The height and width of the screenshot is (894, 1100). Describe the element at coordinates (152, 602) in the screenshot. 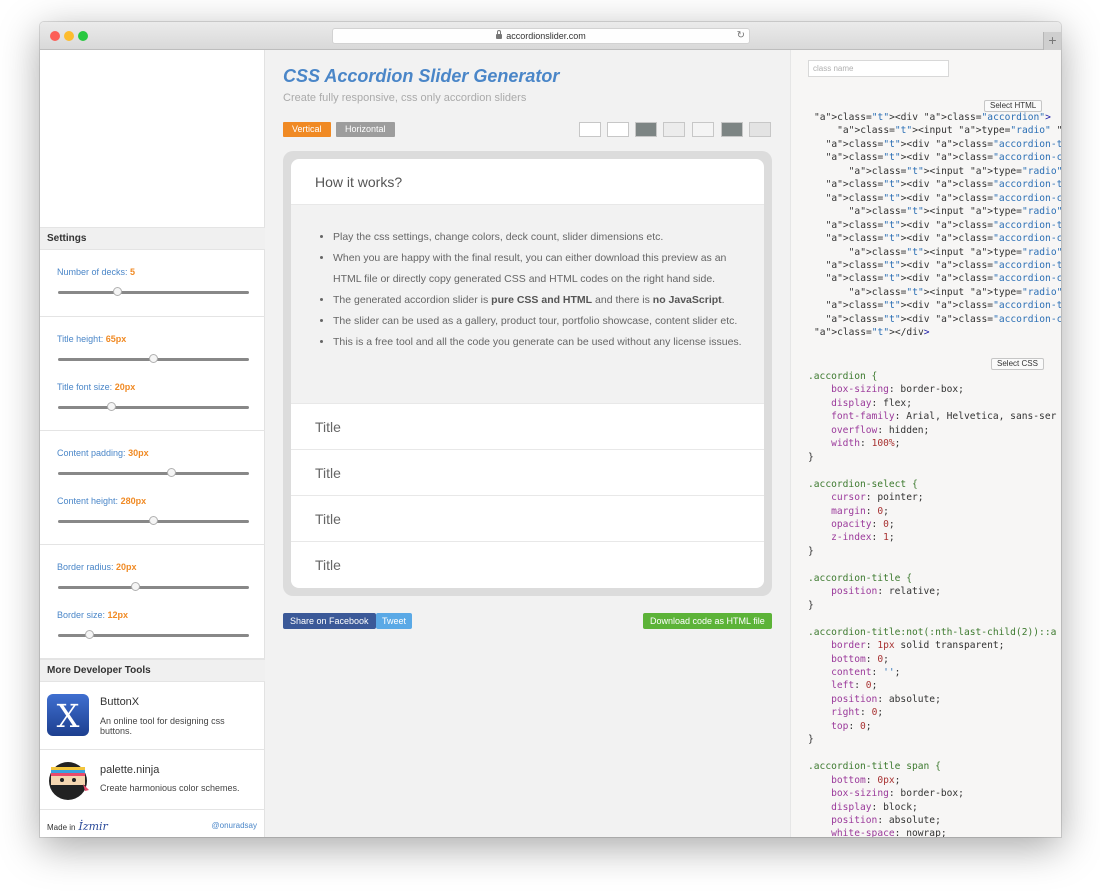

I see `settings-group-border: Border radius: 20px Border size: 12px` at that location.